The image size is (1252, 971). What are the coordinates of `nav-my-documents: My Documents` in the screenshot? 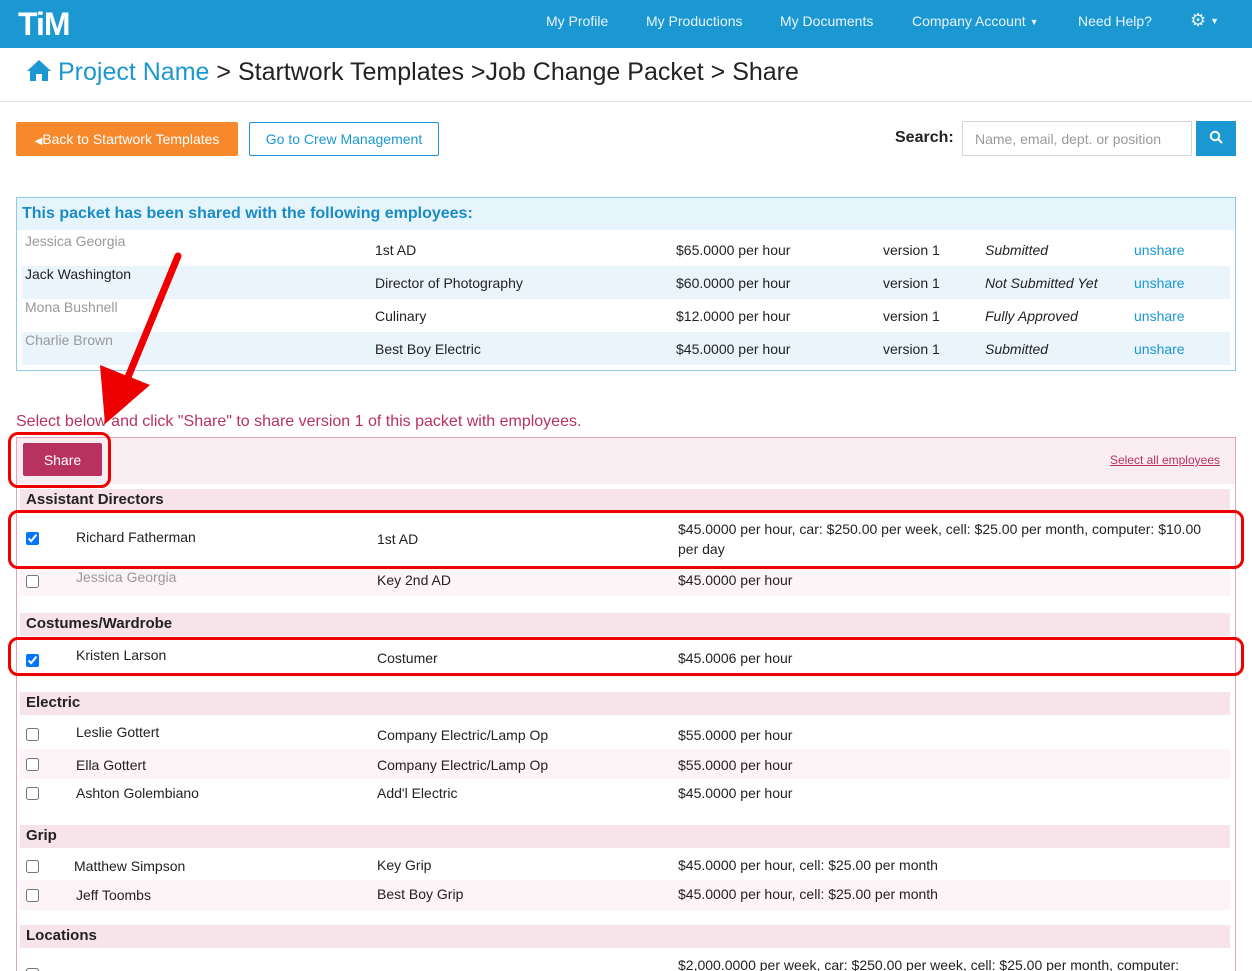 It's located at (826, 21).